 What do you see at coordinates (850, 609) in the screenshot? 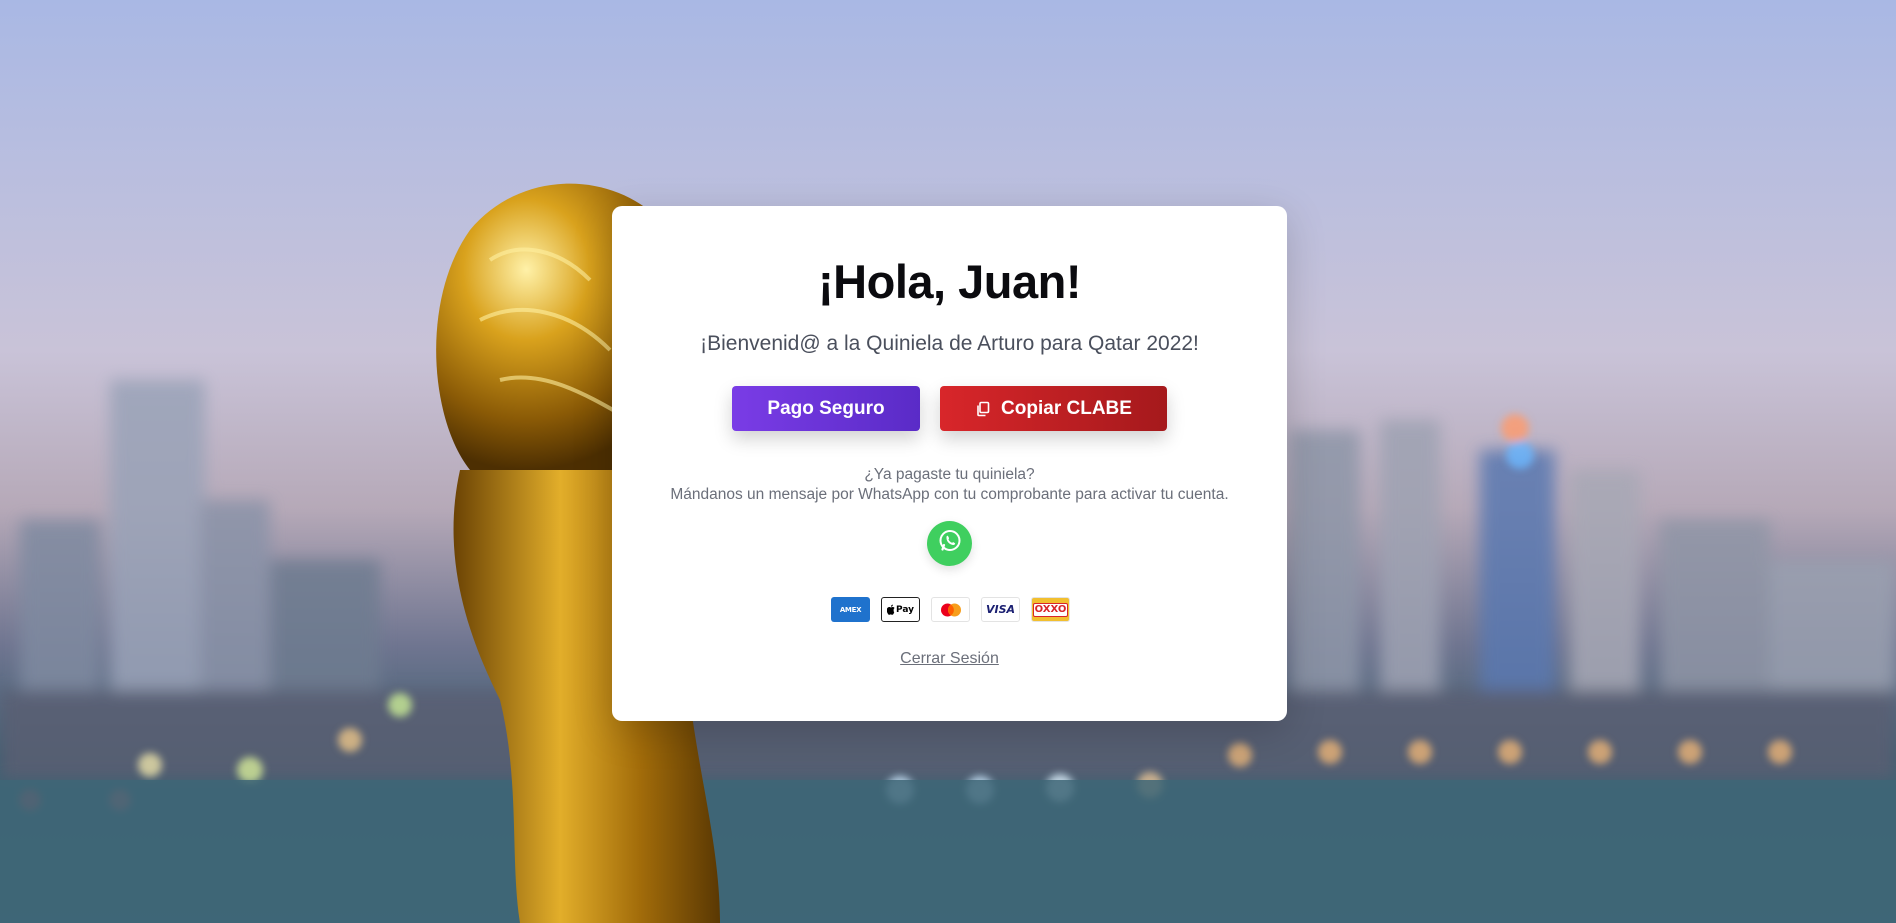
I see `amex-icon: AMEX` at bounding box center [850, 609].